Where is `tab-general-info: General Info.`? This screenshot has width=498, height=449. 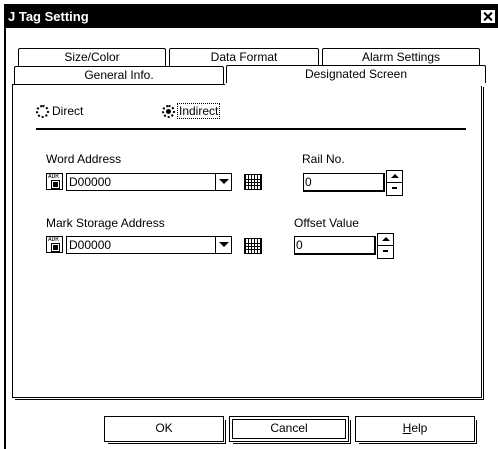 tab-general-info: General Info. is located at coordinates (119, 75).